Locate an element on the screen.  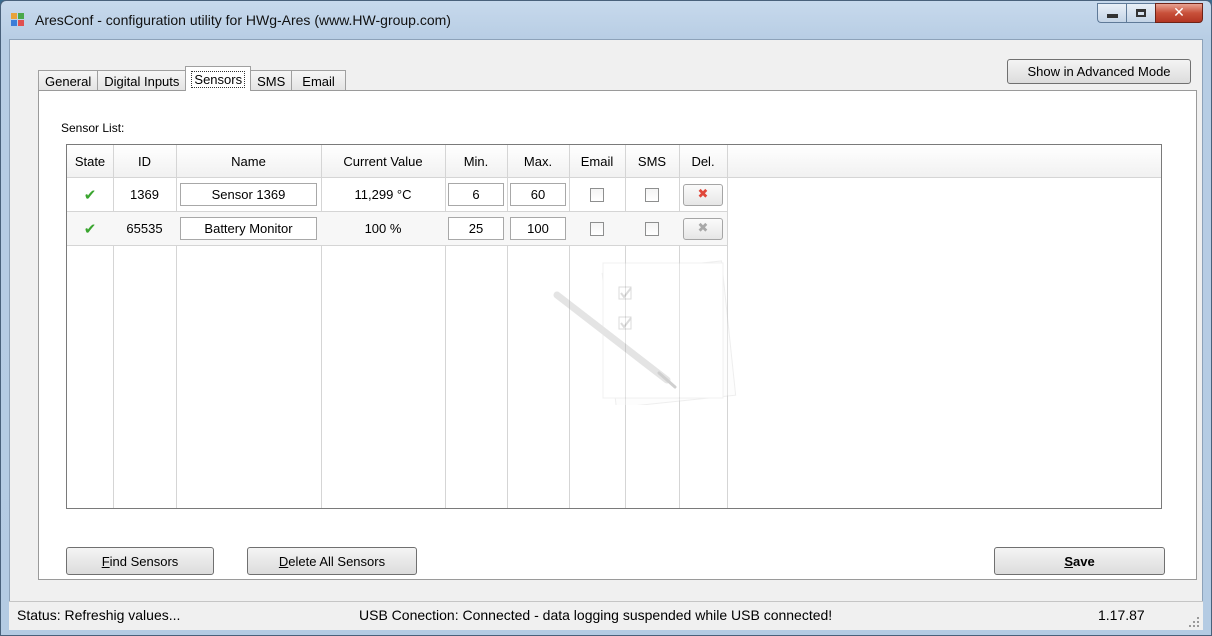
close-icon: ✕ is located at coordinates (1179, 13).